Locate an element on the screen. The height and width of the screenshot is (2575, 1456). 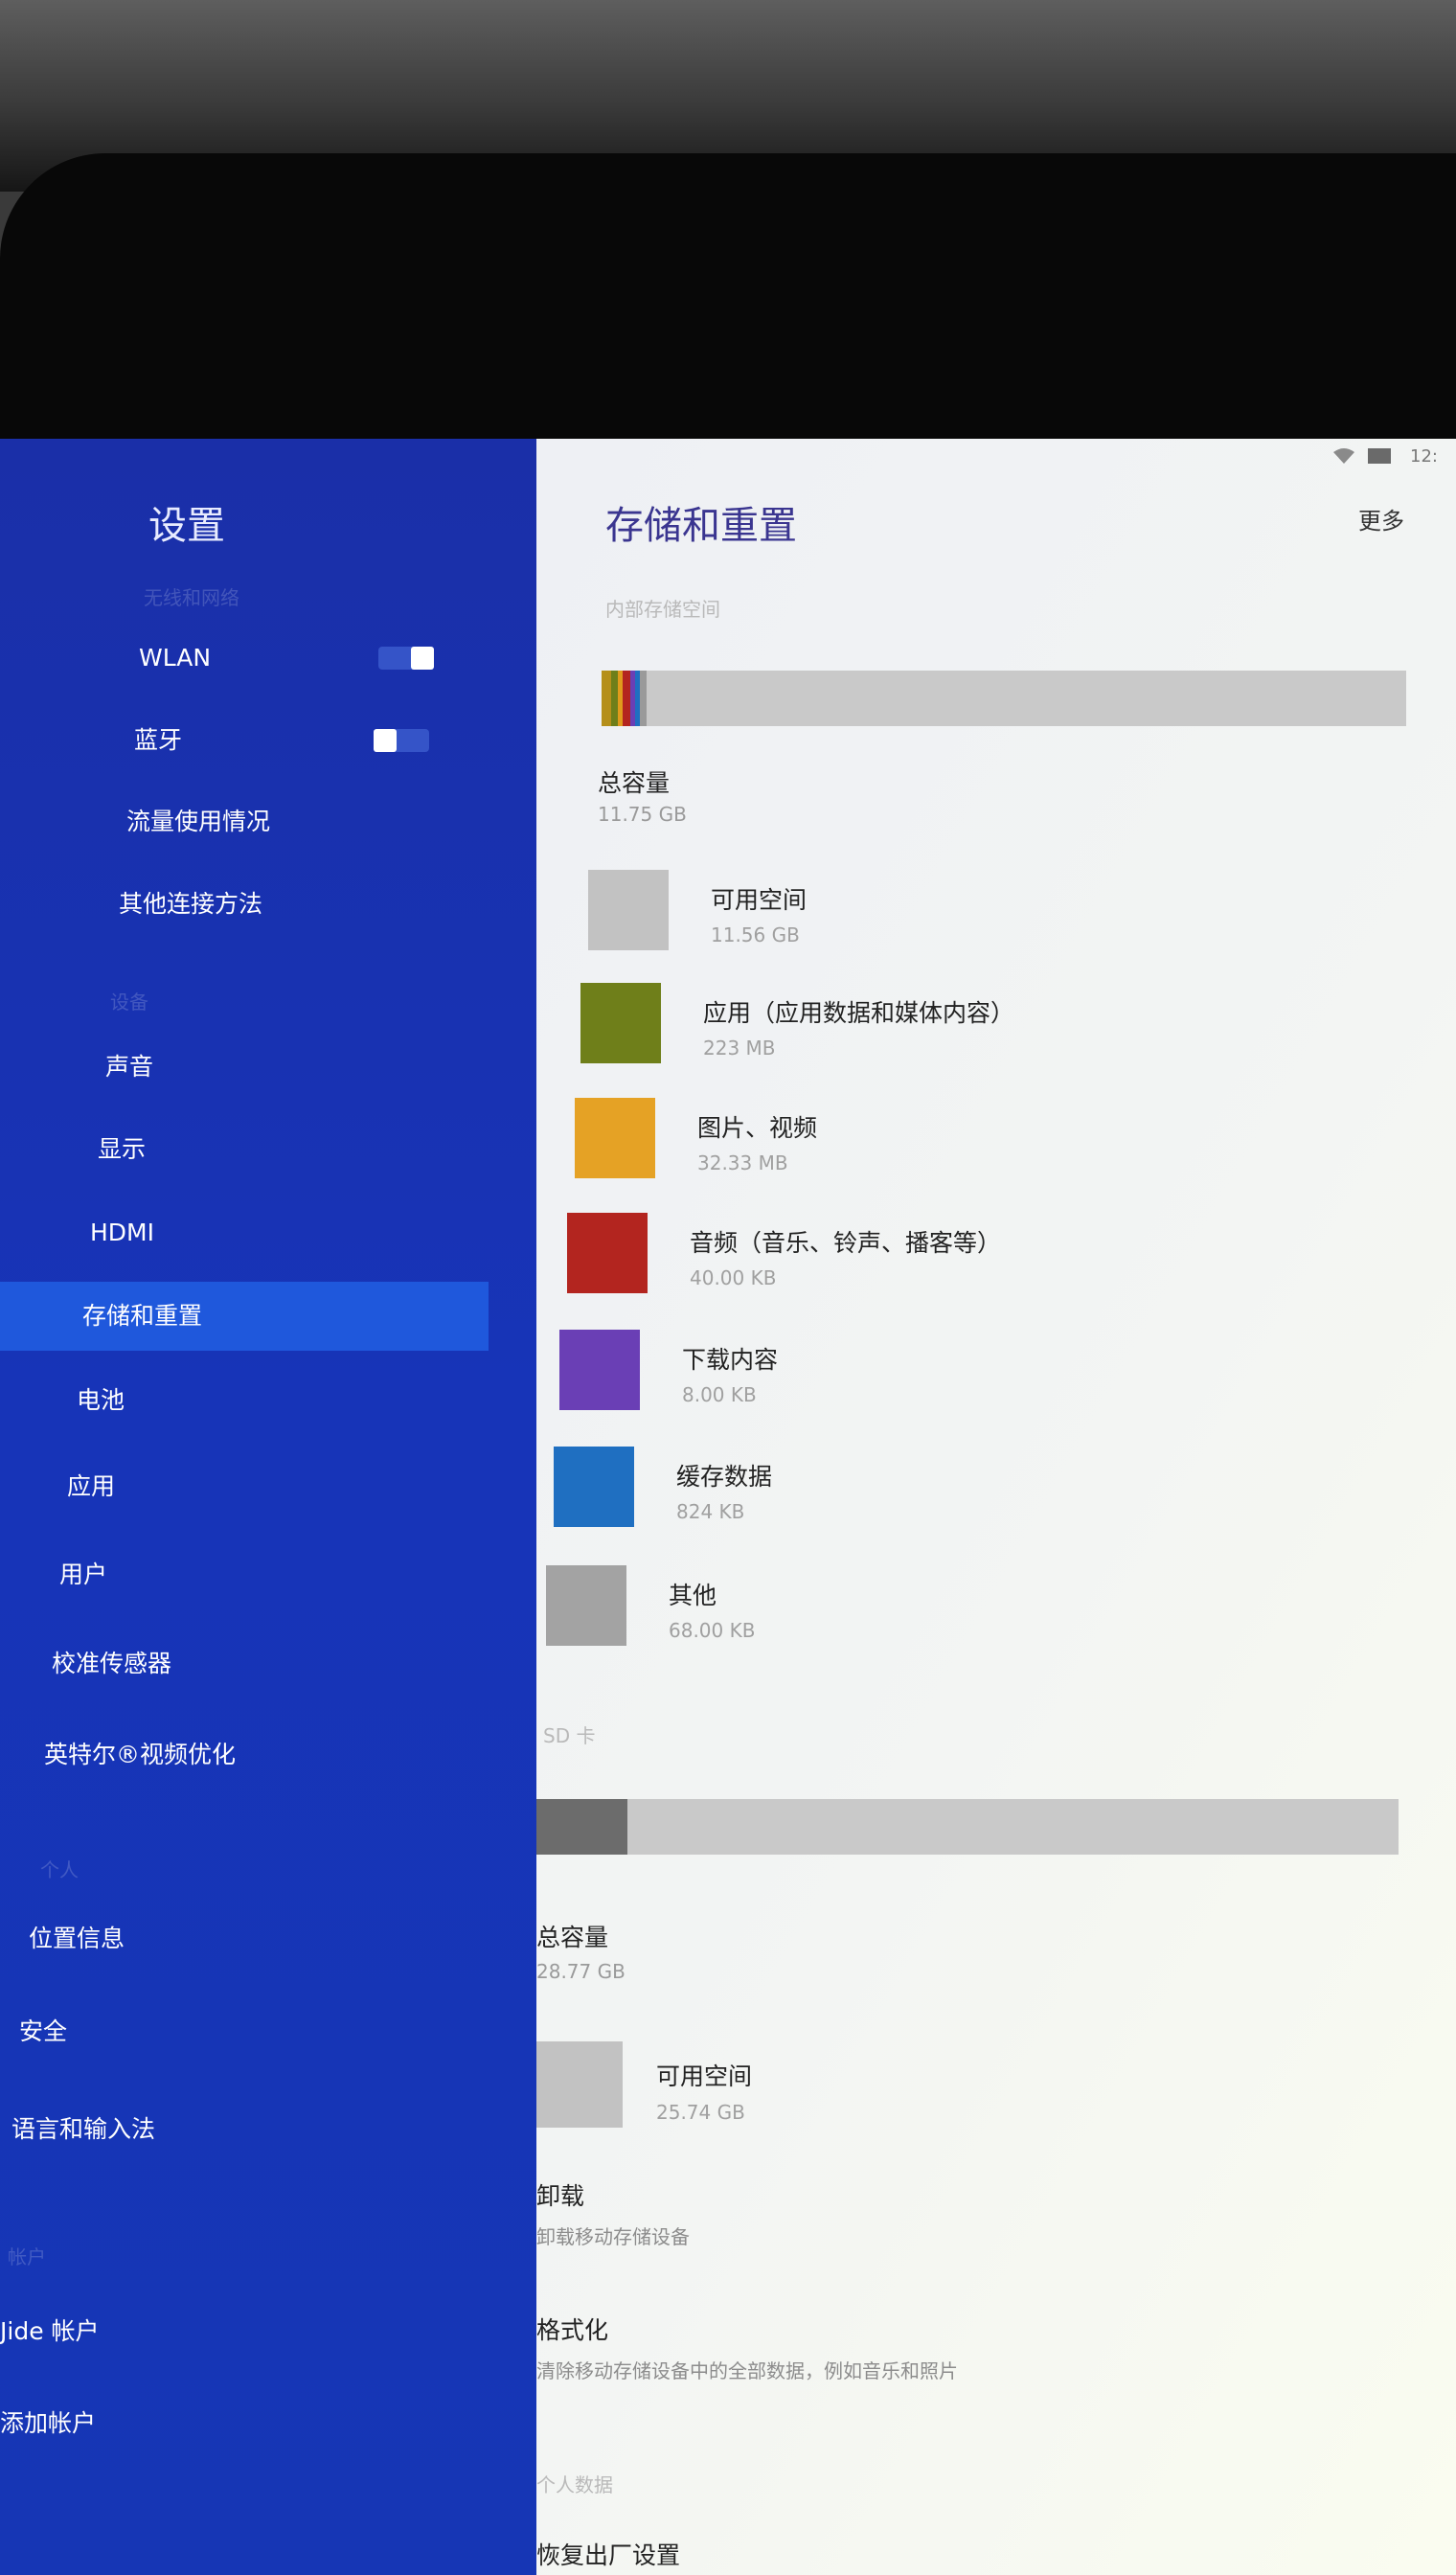
page-title: 存储和重置 is located at coordinates (701, 526).